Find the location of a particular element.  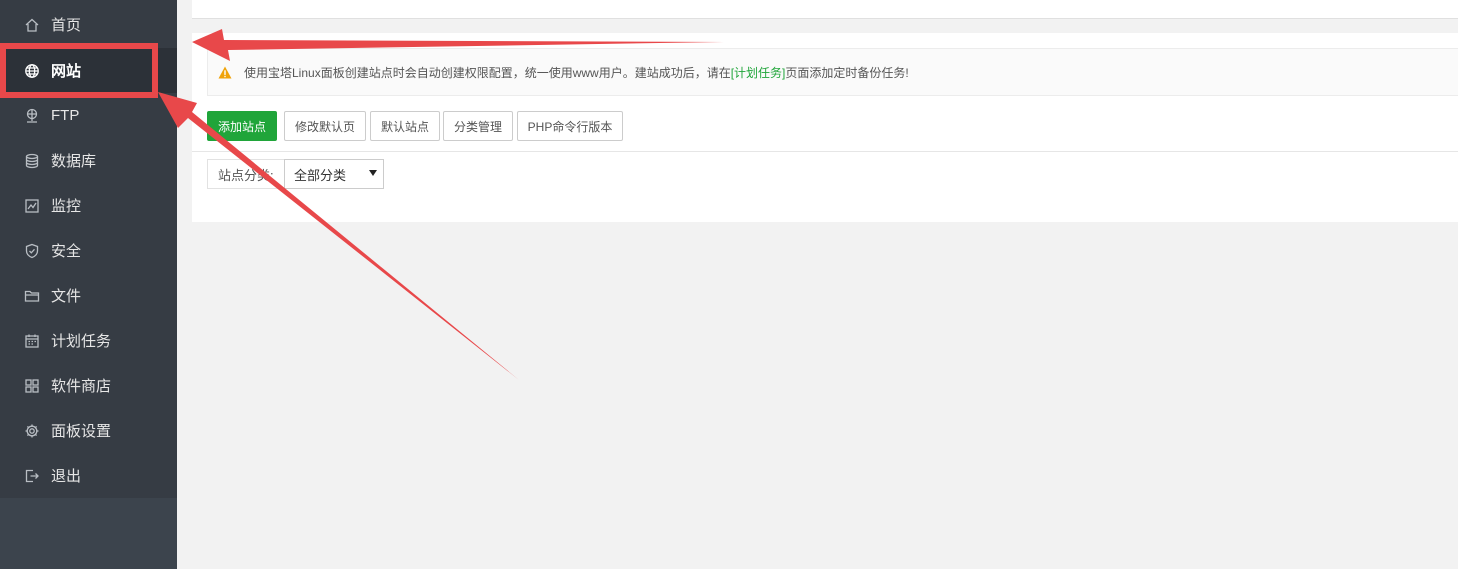

site-category-select: 全部分类 is located at coordinates (334, 174).